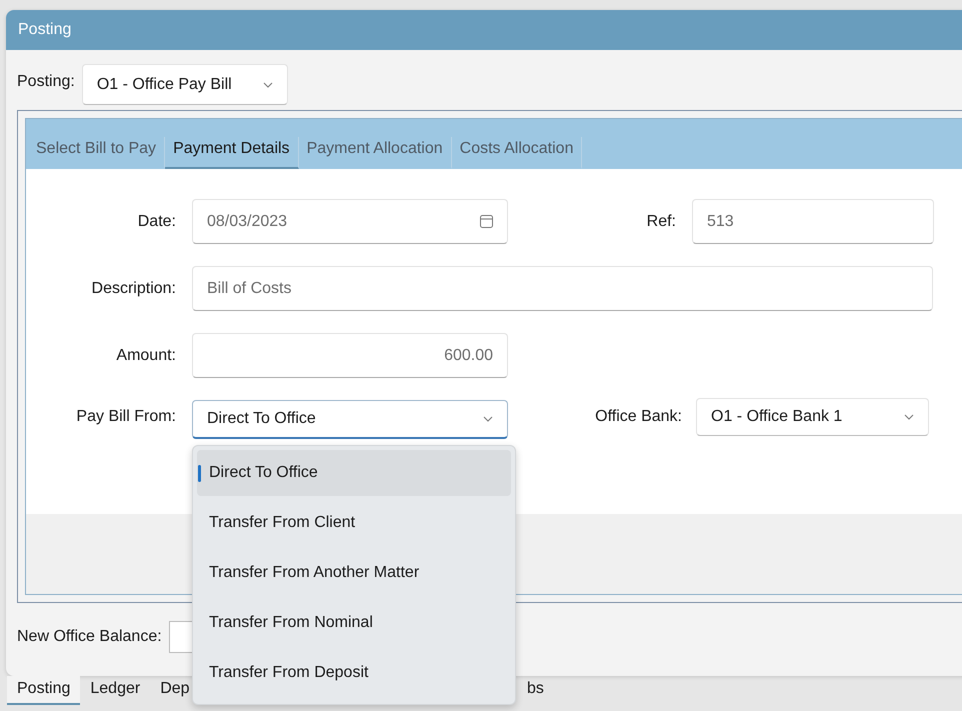 This screenshot has width=962, height=711. Describe the element at coordinates (156, 221) in the screenshot. I see `field-label: Date:` at that location.